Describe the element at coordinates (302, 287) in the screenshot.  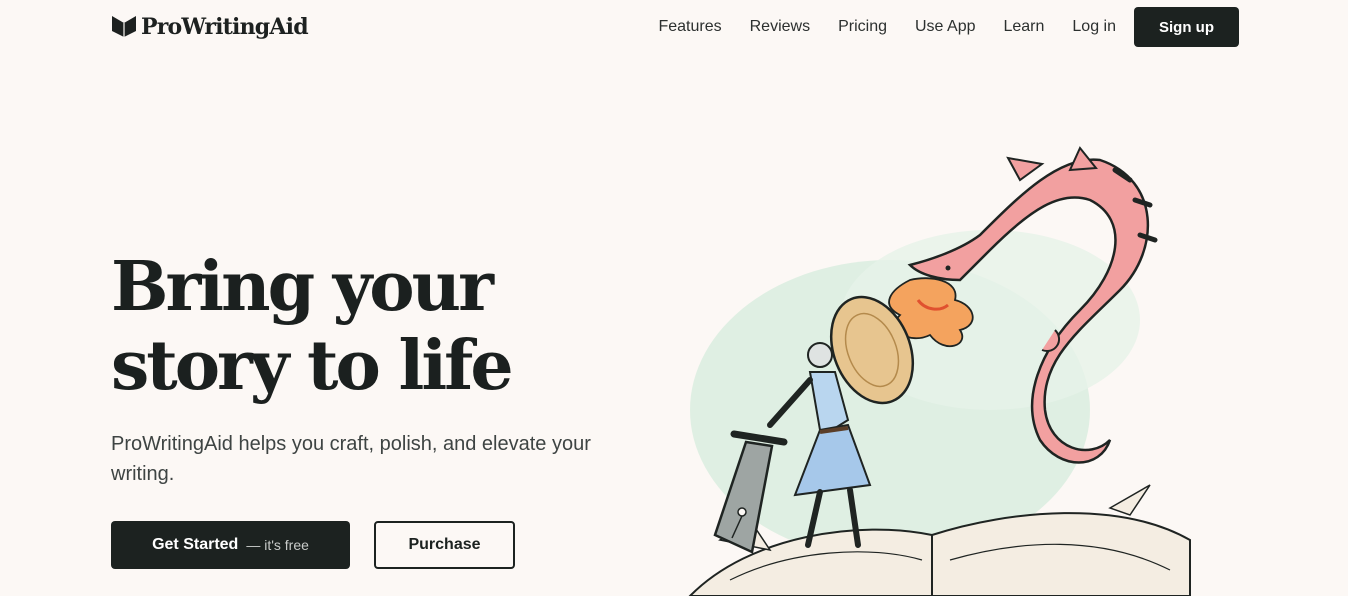
I see `hero-title-line-1: Bring your` at that location.